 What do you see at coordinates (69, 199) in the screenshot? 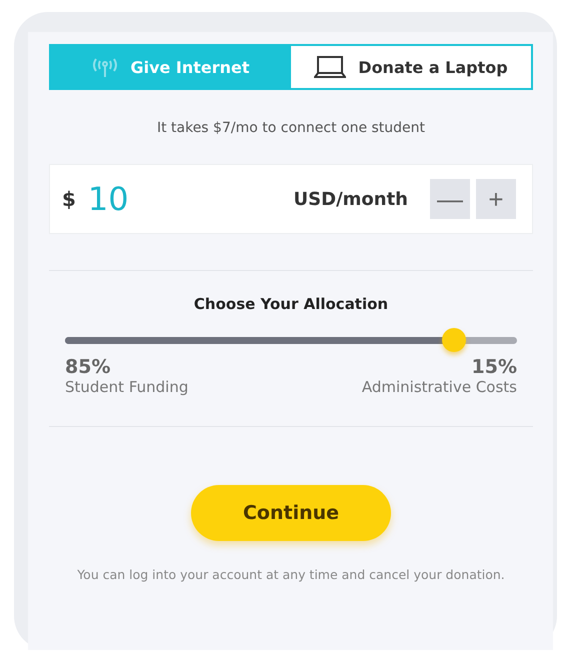
I see `currency-symbol: $` at bounding box center [69, 199].